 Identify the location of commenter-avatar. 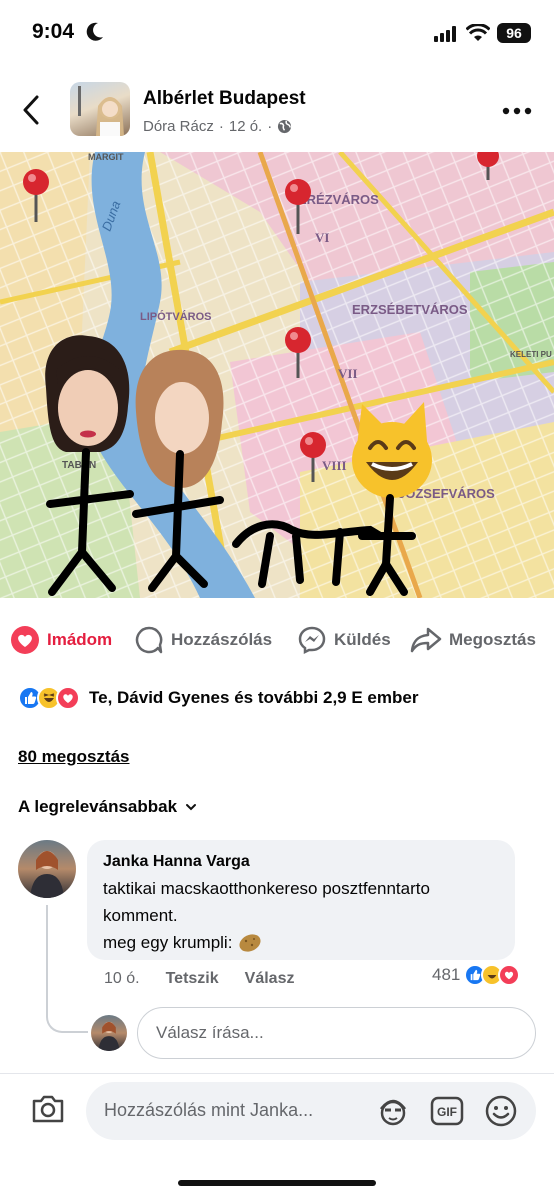
(47, 869).